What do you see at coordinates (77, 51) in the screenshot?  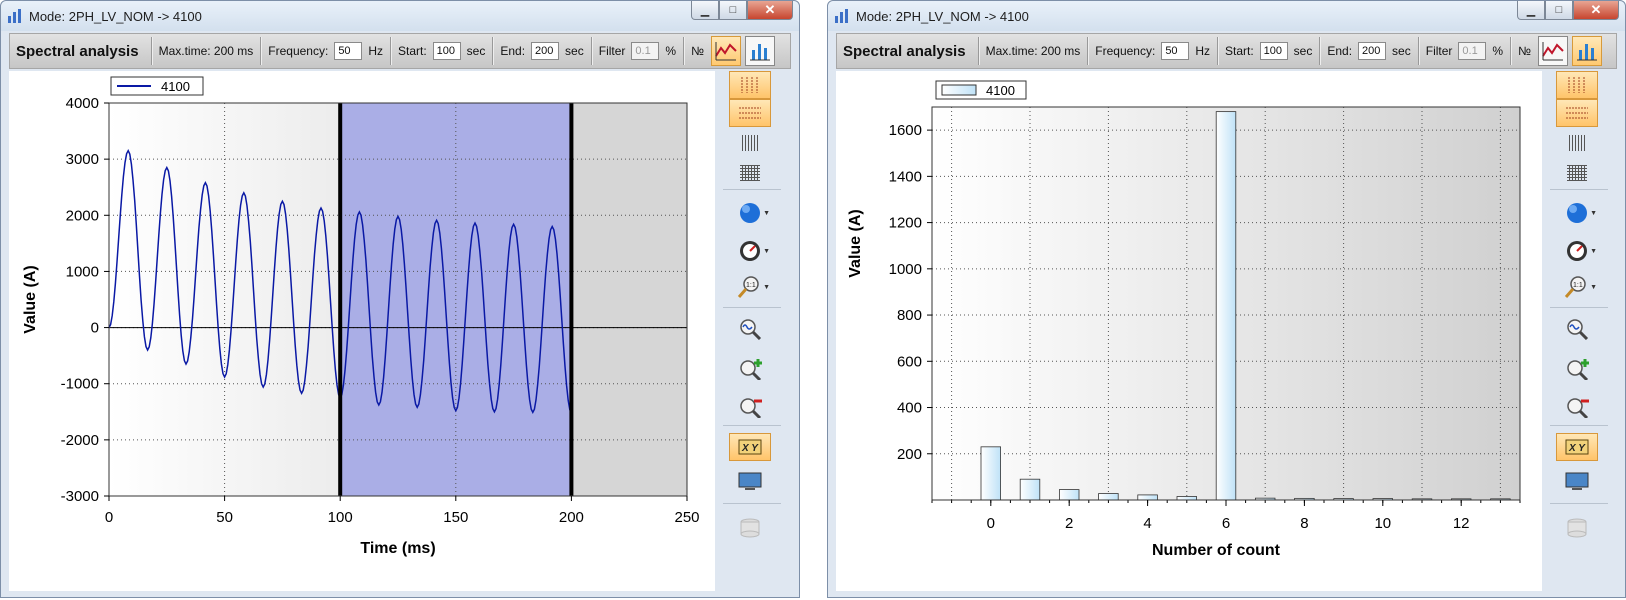 I see `toolbar-title: Spectral analysis` at bounding box center [77, 51].